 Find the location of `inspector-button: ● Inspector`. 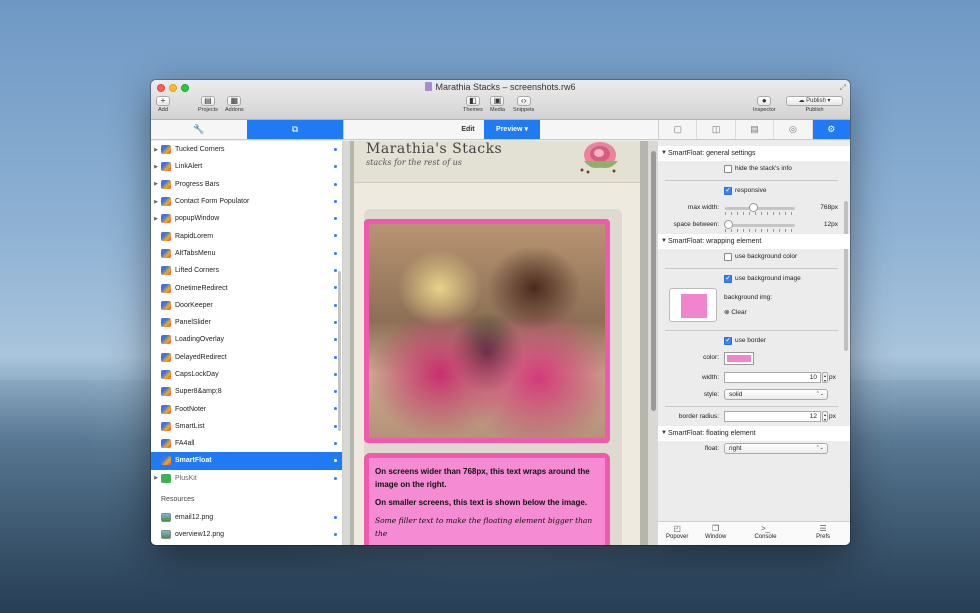

inspector-button: ● Inspector is located at coordinates (764, 104).